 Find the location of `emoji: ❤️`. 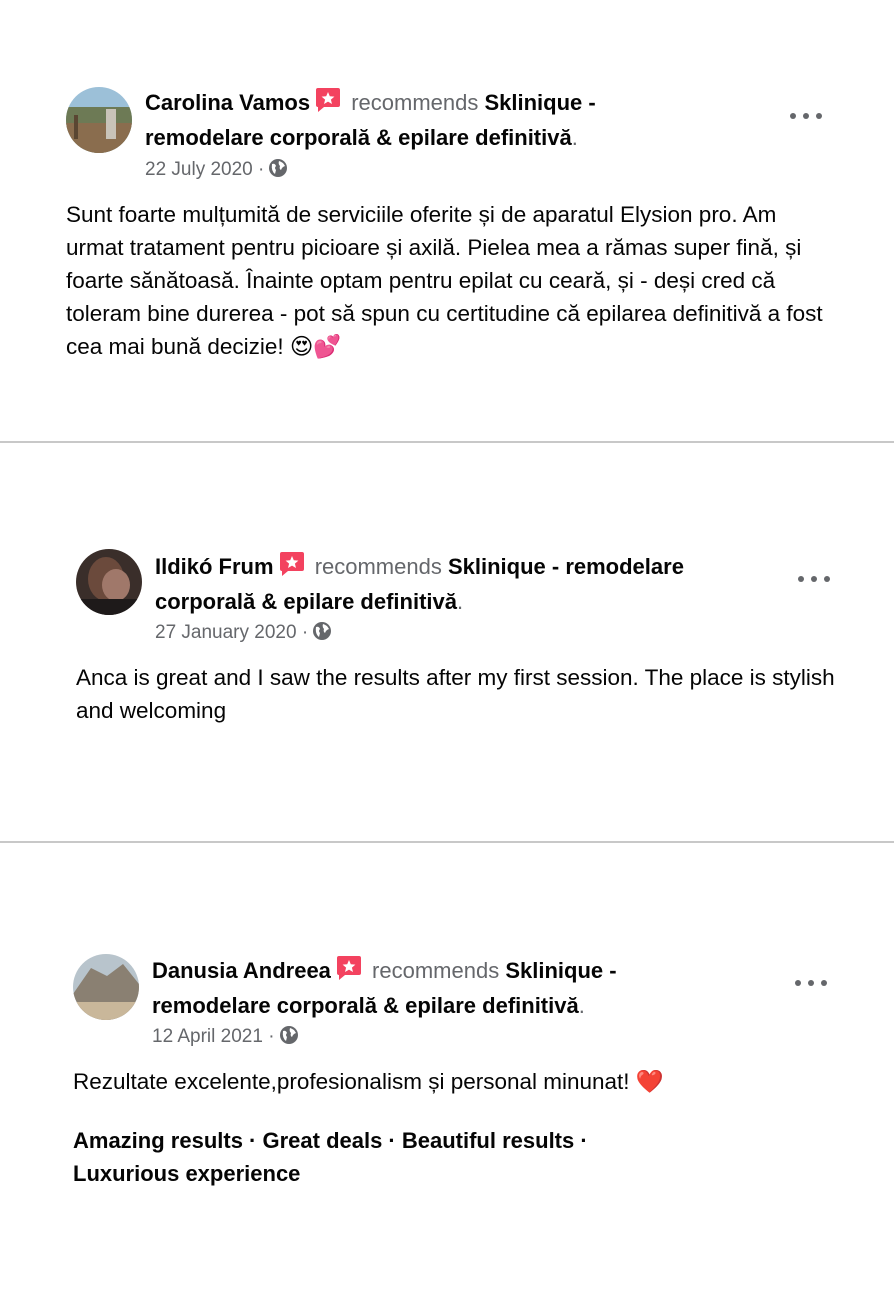

emoji: ❤️ is located at coordinates (649, 1082).